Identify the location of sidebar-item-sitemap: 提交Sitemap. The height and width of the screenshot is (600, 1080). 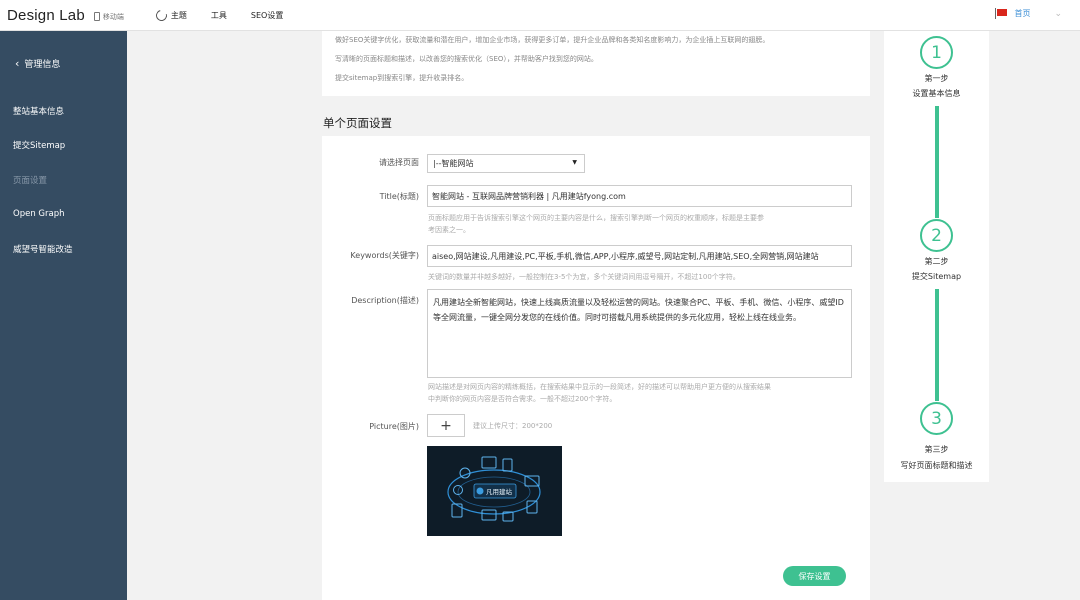
(39, 145).